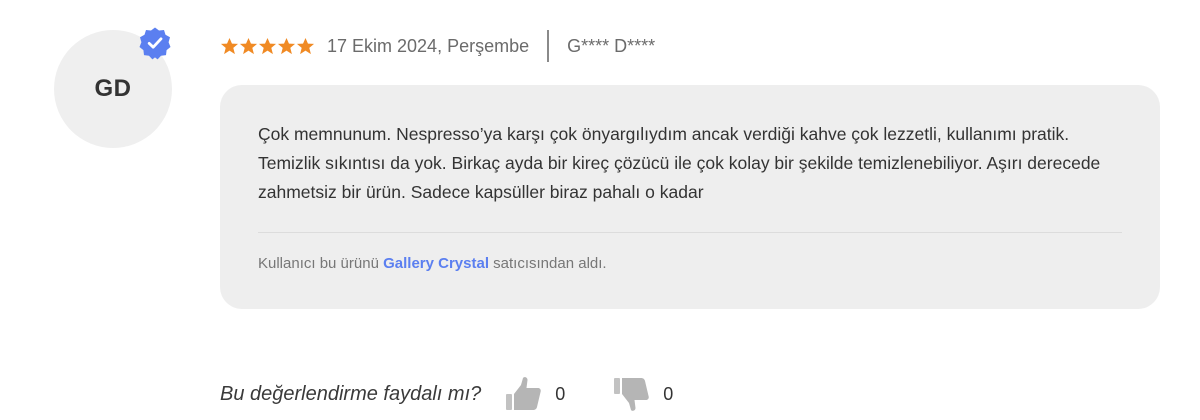 Image resolution: width=1200 pixels, height=420 pixels. What do you see at coordinates (632, 394) in the screenshot?
I see `thumbs-down-icon` at bounding box center [632, 394].